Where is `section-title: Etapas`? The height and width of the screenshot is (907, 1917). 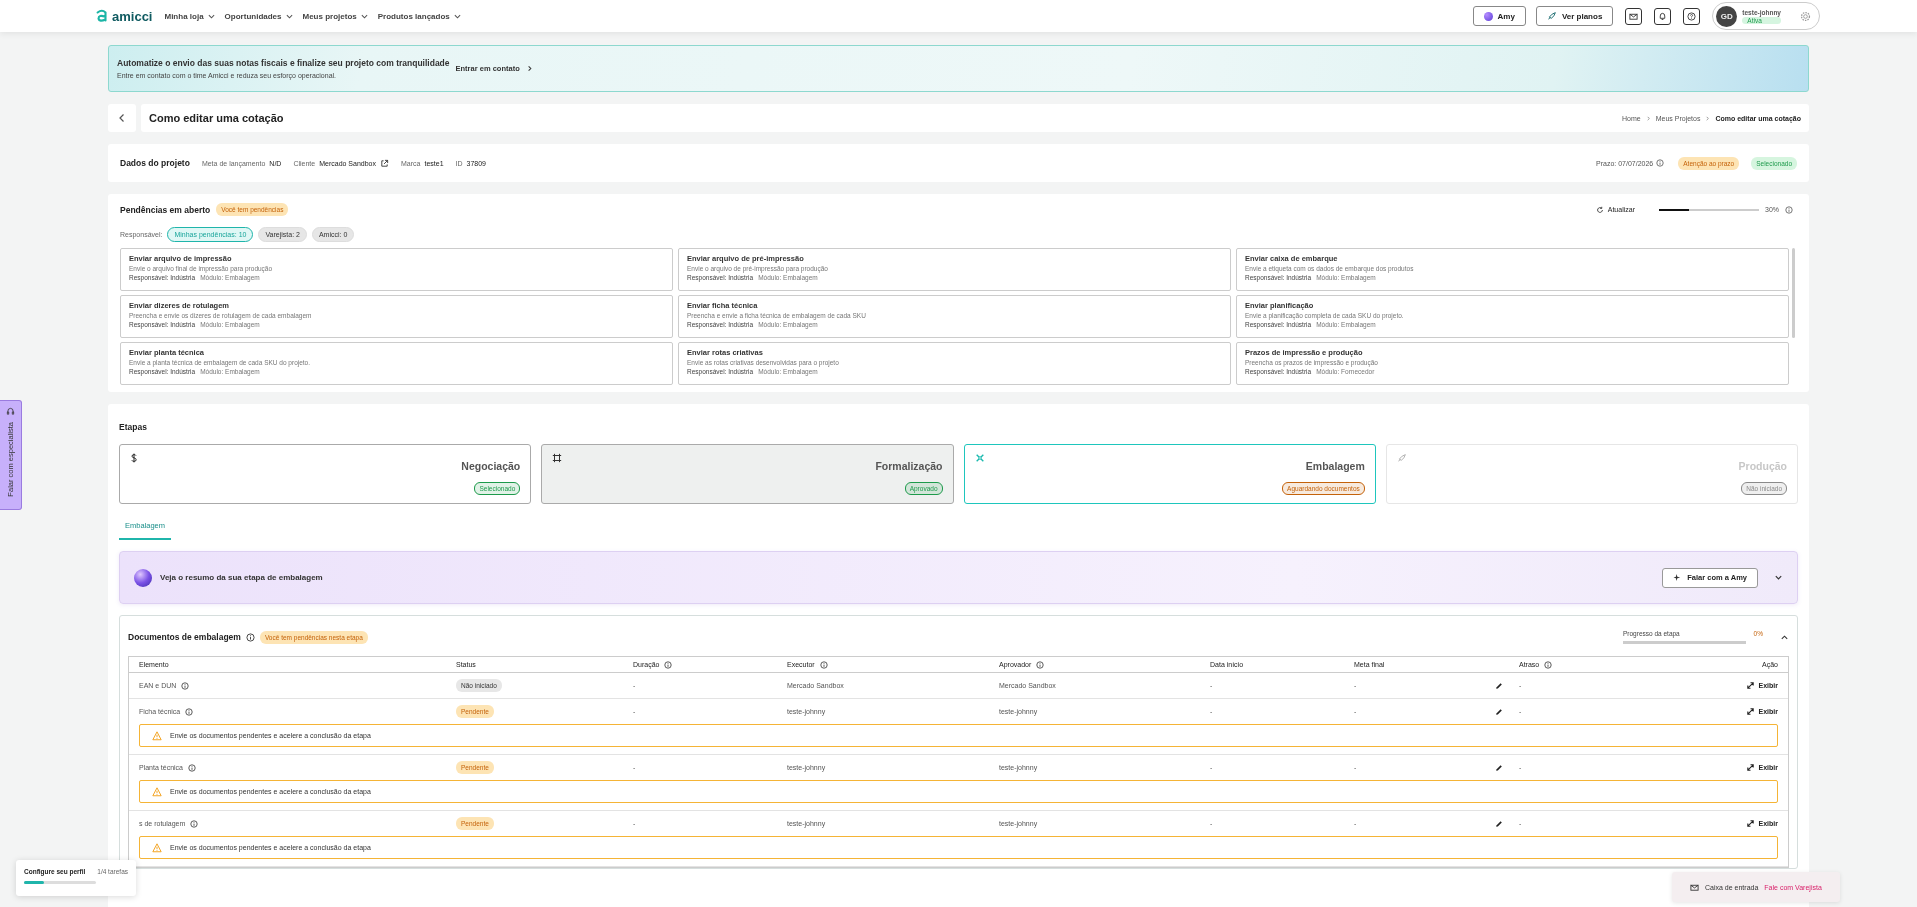
section-title: Etapas is located at coordinates (133, 427).